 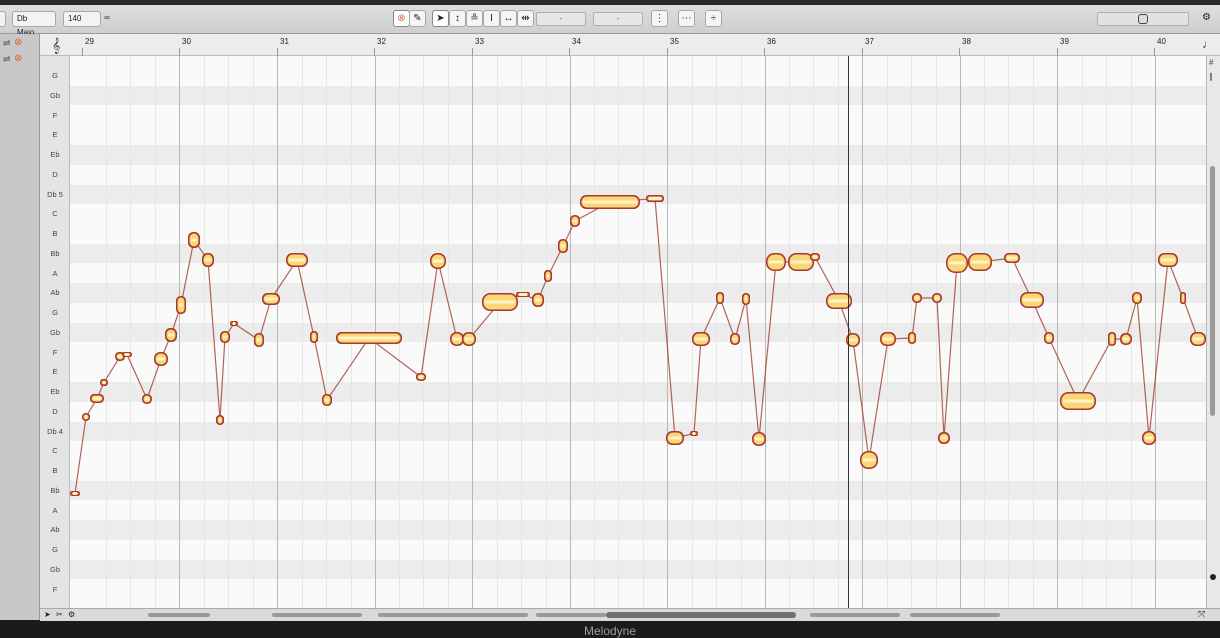 What do you see at coordinates (701, 615) in the screenshot?
I see `visible-range-indicator` at bounding box center [701, 615].